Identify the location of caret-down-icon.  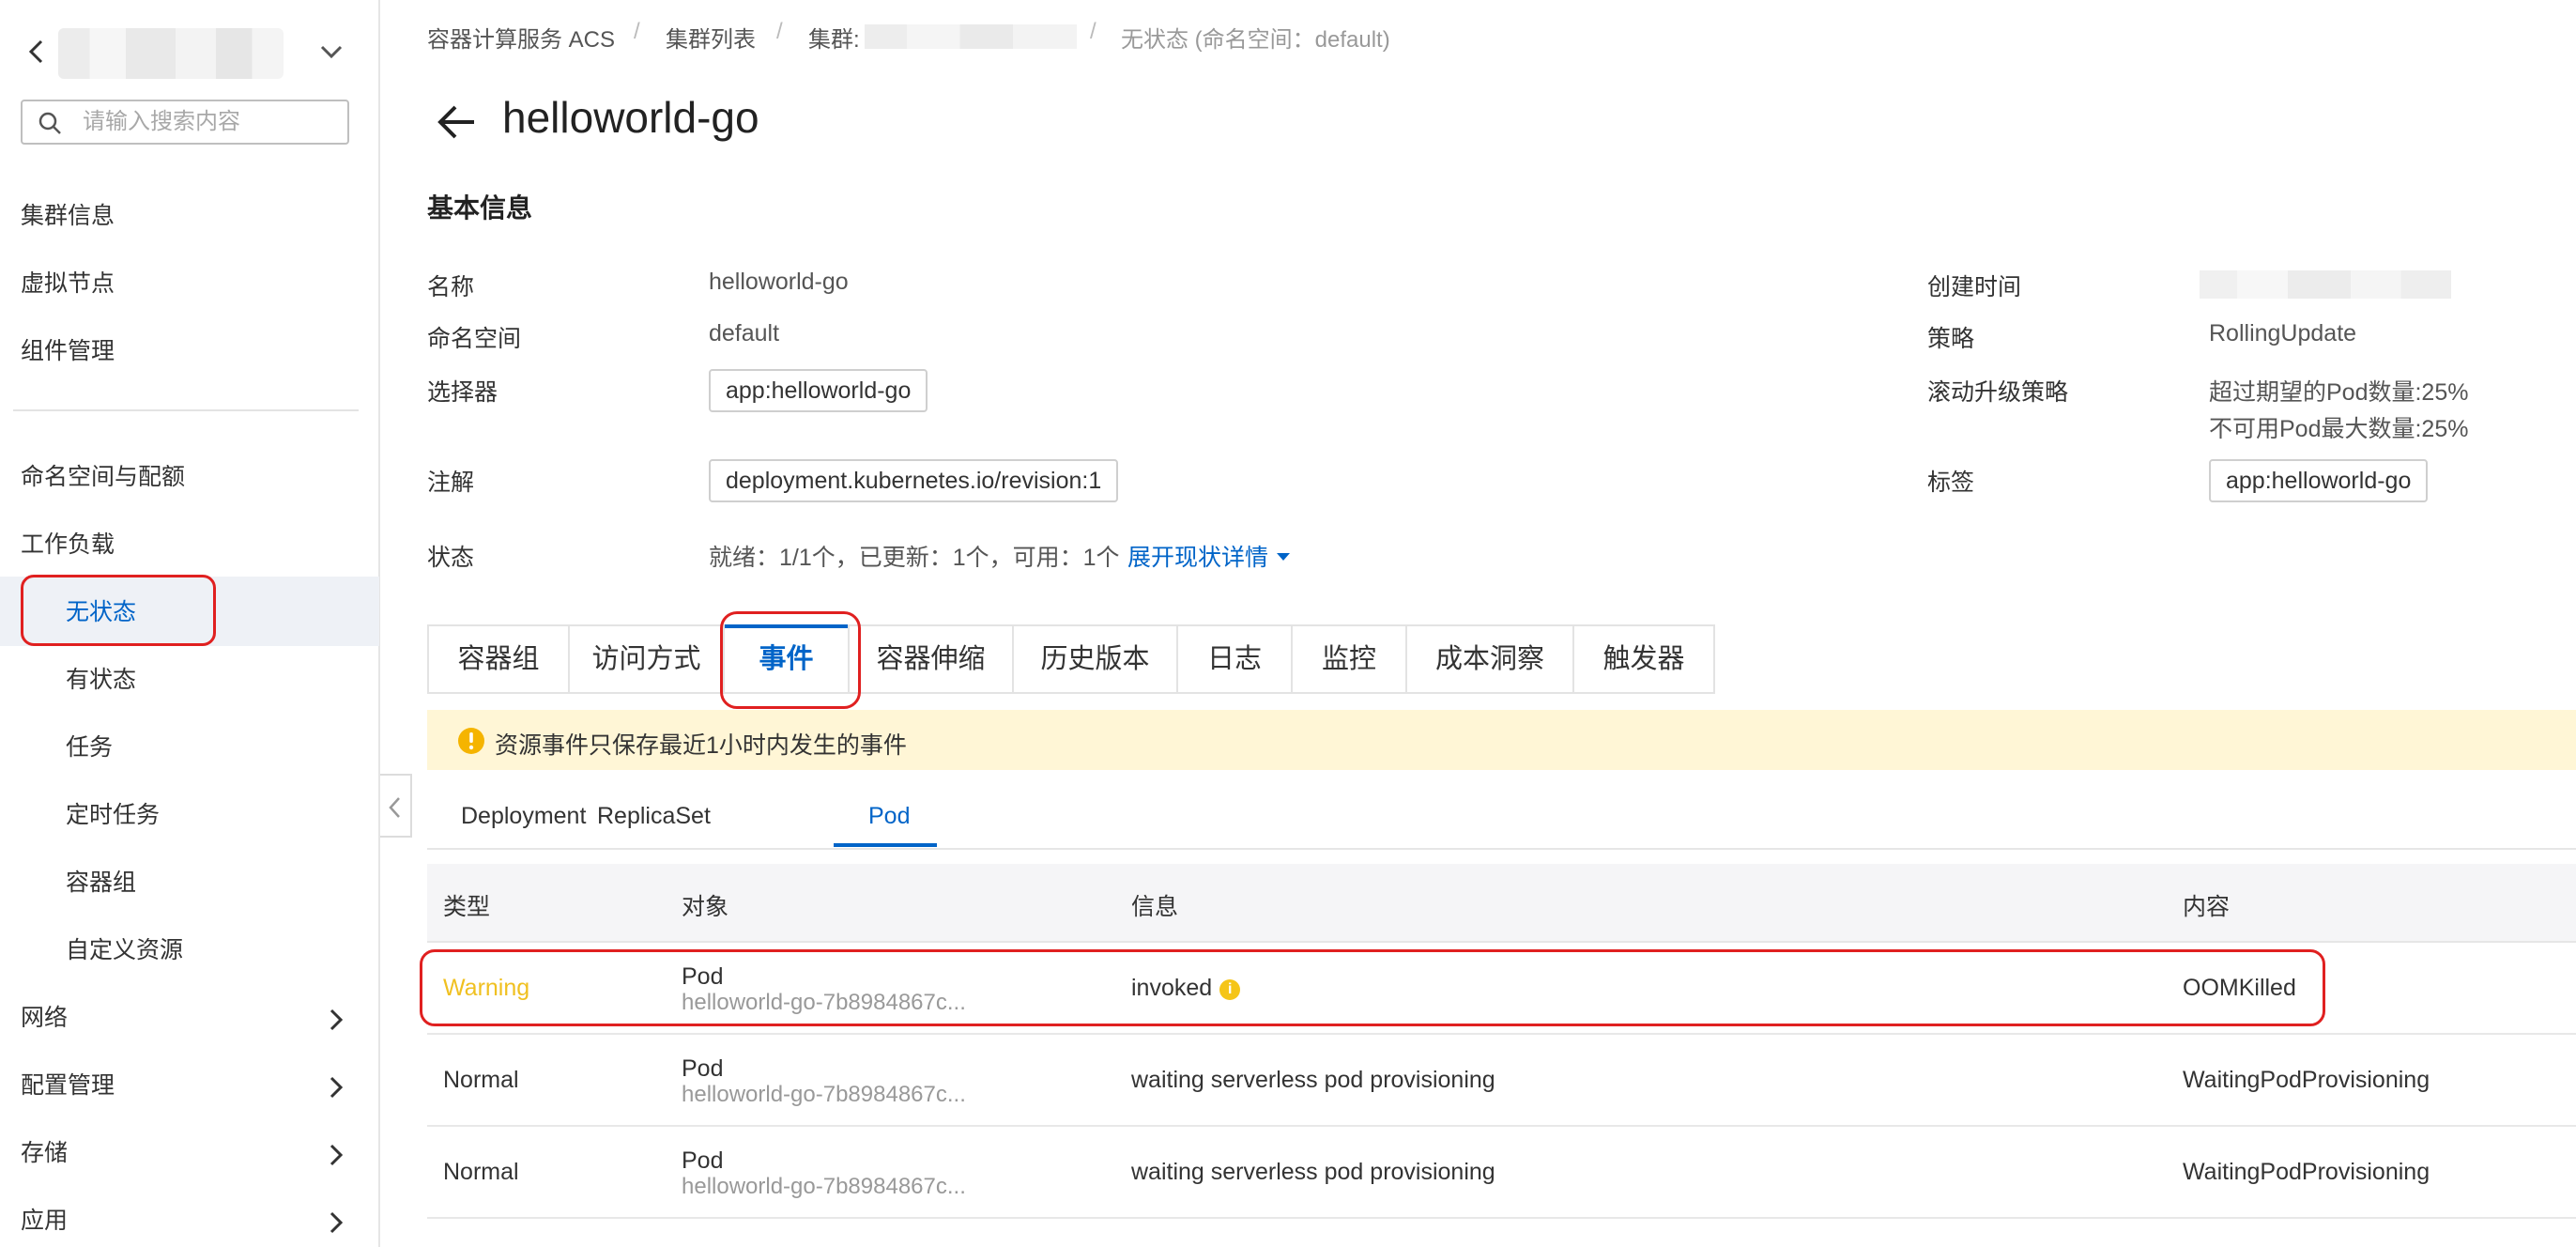
(1283, 557).